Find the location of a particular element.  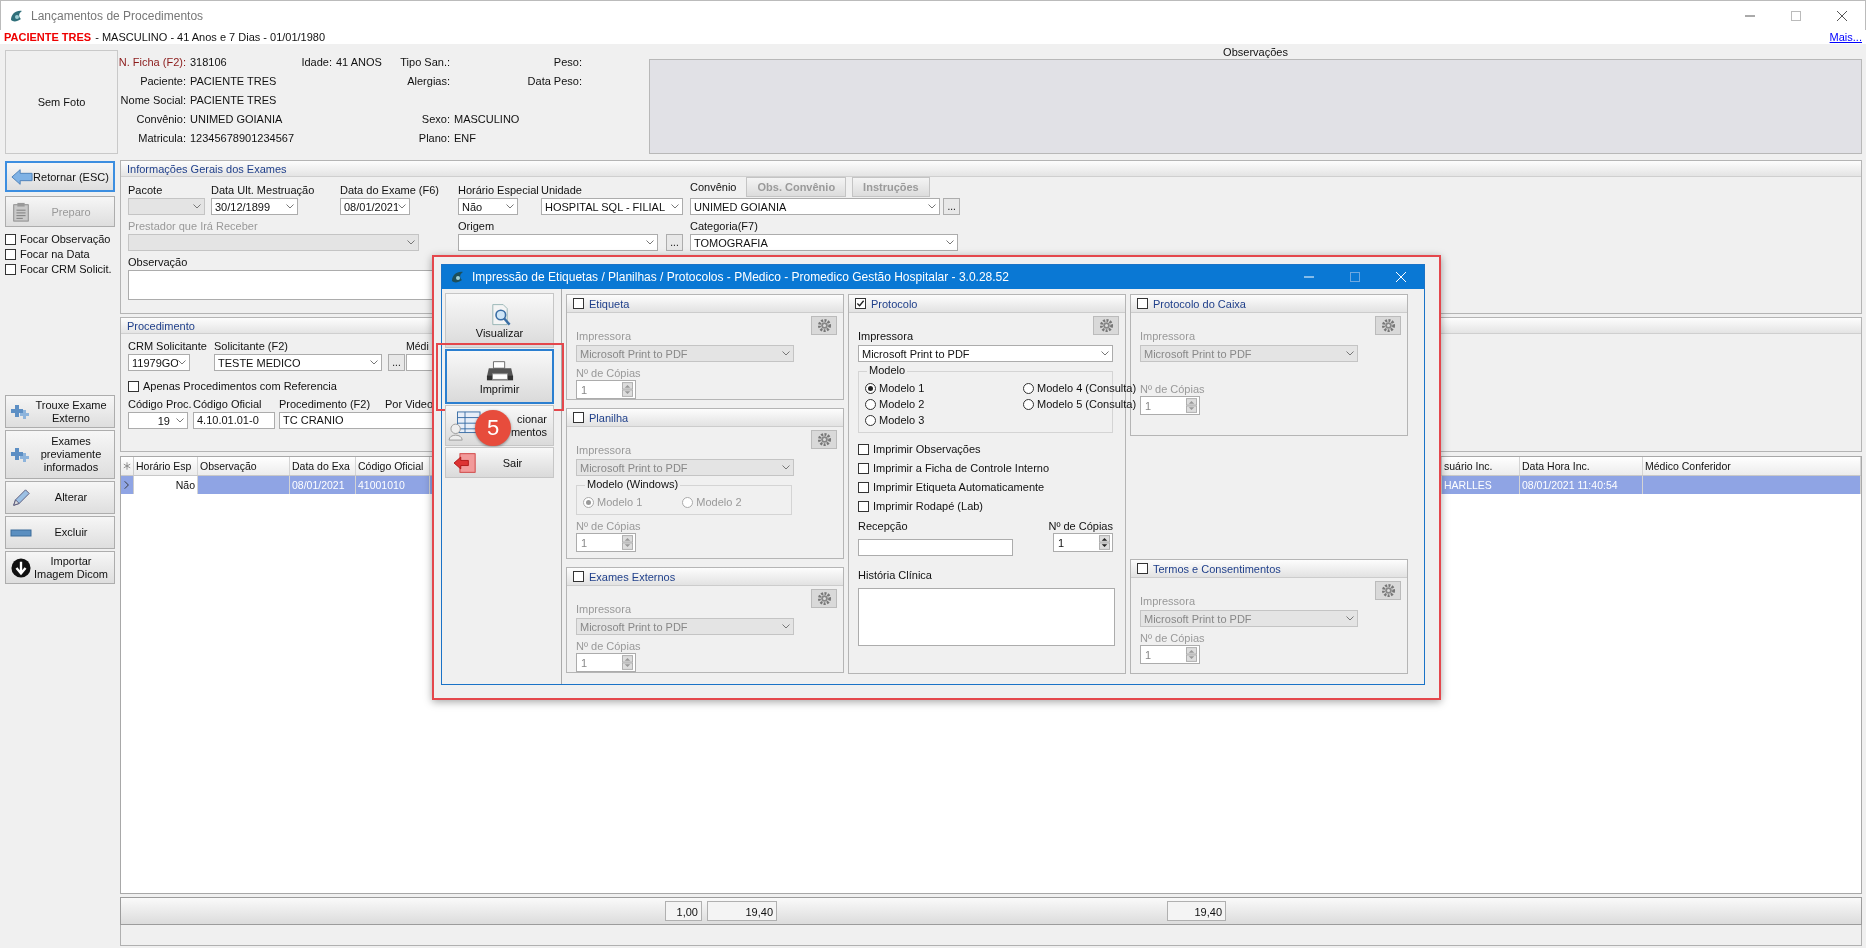

return-button: Retornar (ESC) is located at coordinates (60, 176).